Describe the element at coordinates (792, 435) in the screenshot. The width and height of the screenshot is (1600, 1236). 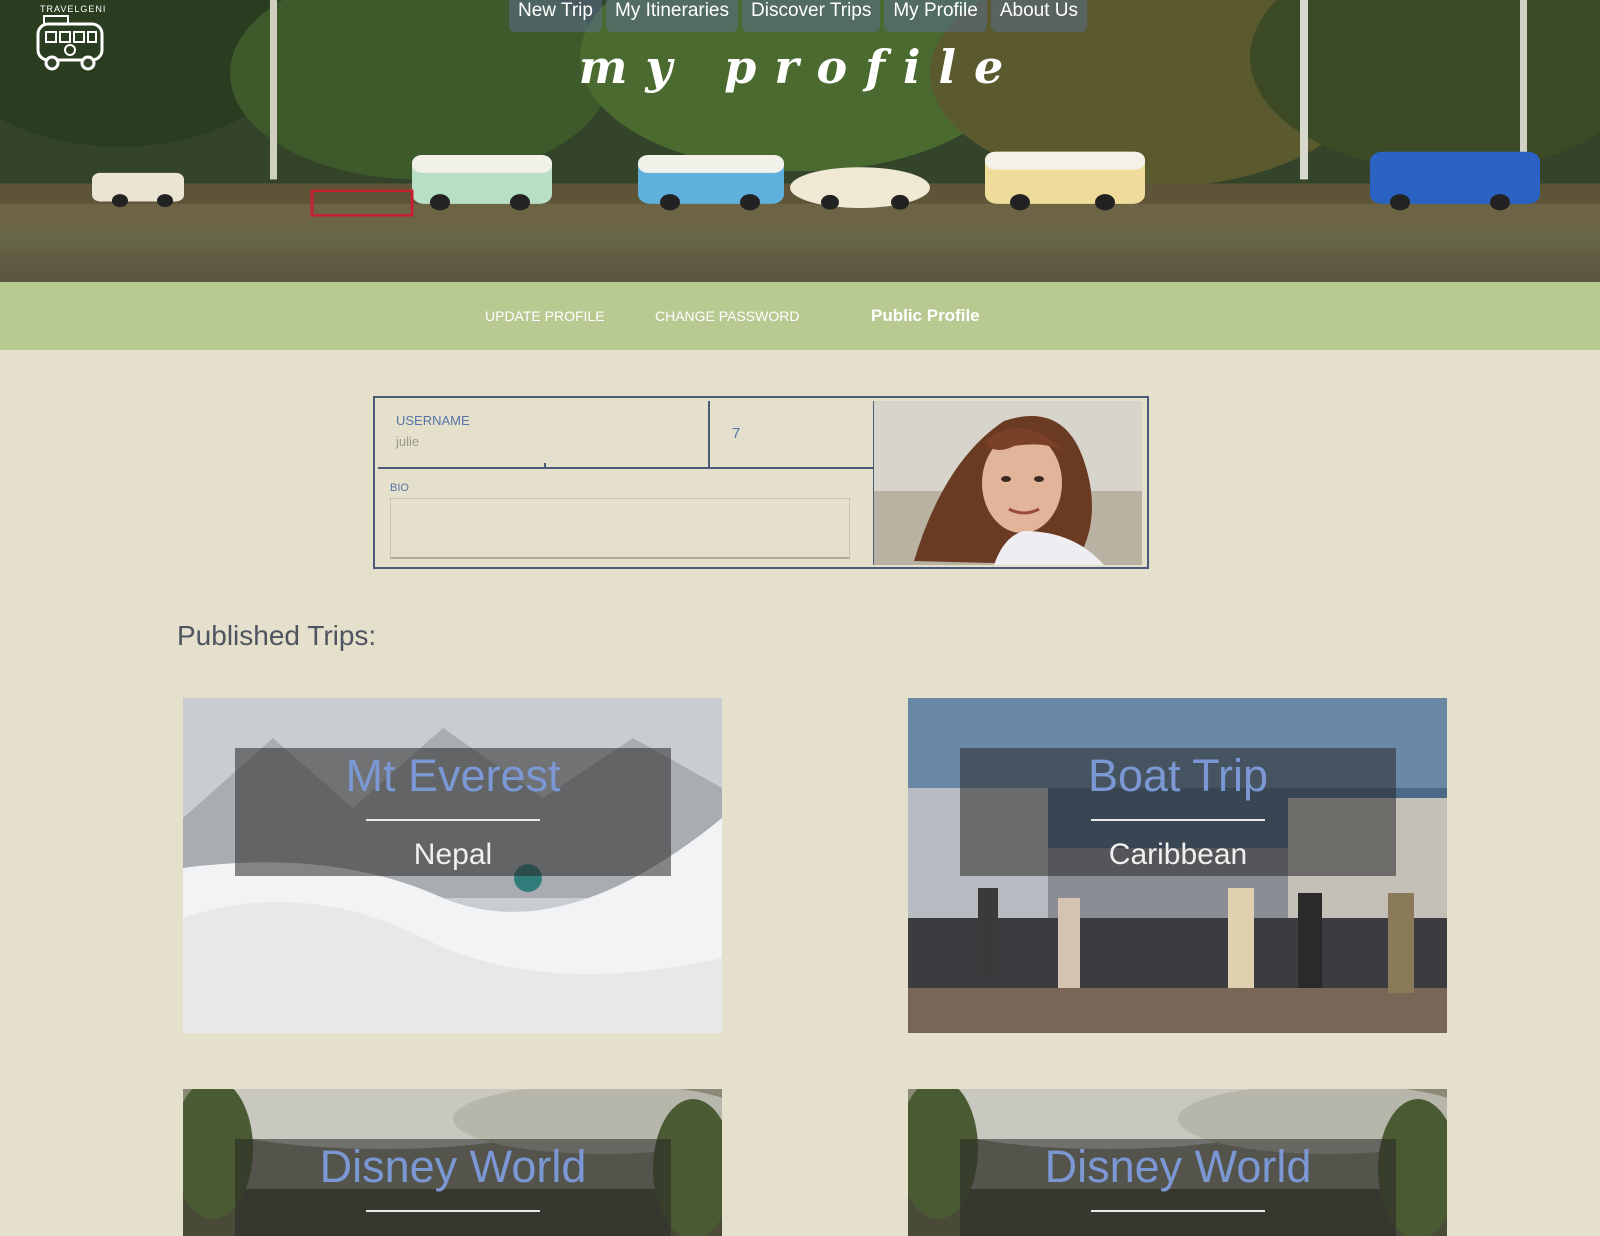
I see `count-field: 7` at that location.